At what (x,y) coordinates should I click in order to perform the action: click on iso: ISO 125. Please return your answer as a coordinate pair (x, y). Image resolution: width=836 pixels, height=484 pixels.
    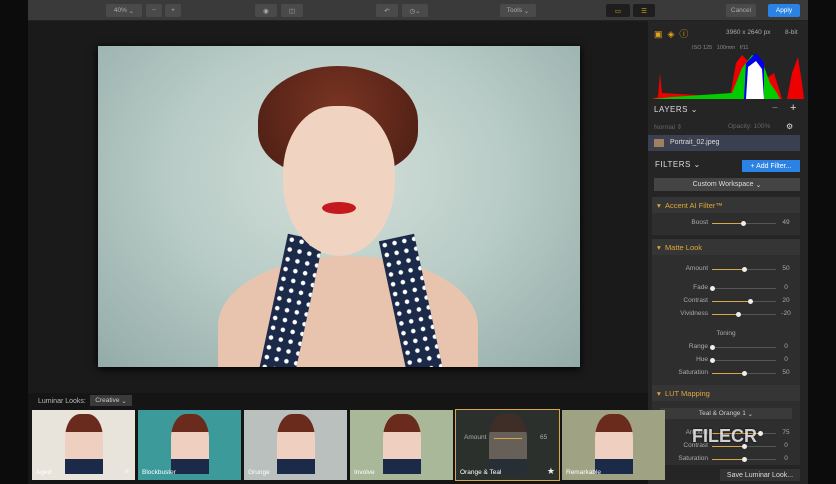
    Looking at the image, I should click on (702, 48).